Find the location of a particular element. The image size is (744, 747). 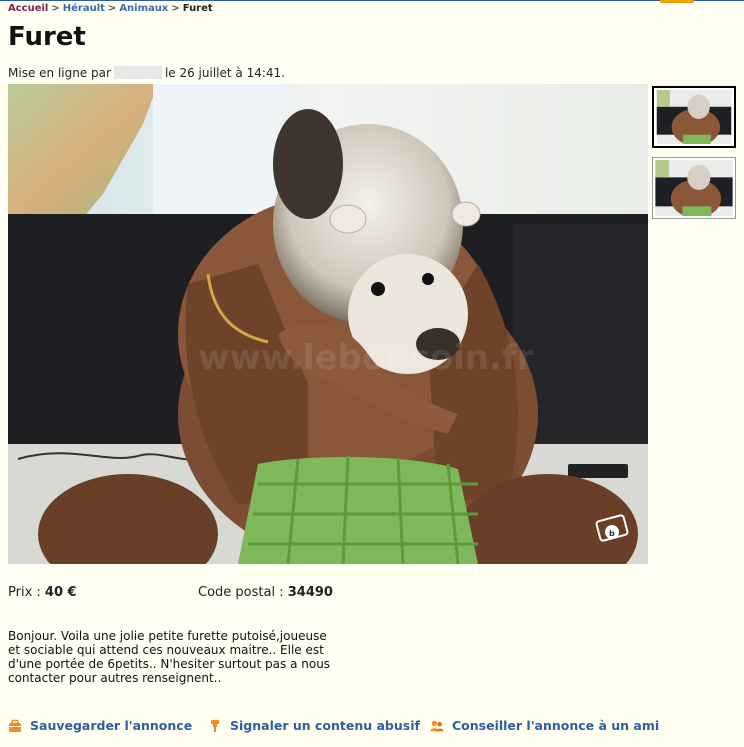

save-ad-button: Sauvegarder l'annonce is located at coordinates (100, 725).